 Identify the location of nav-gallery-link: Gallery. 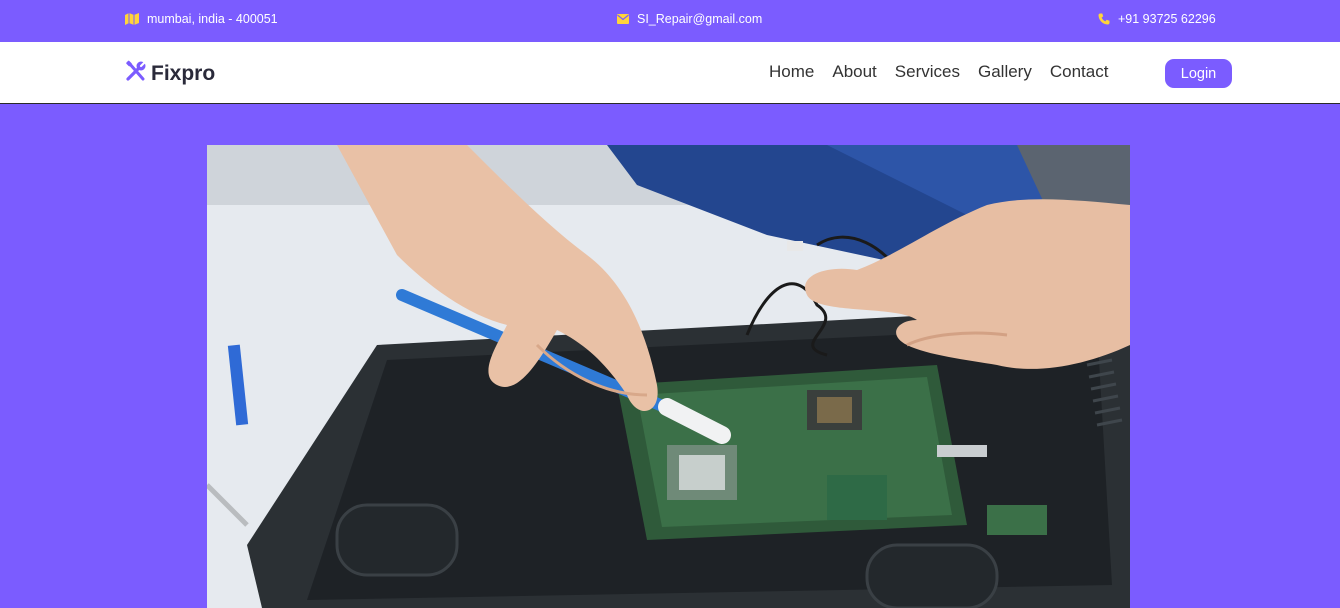
(1005, 72).